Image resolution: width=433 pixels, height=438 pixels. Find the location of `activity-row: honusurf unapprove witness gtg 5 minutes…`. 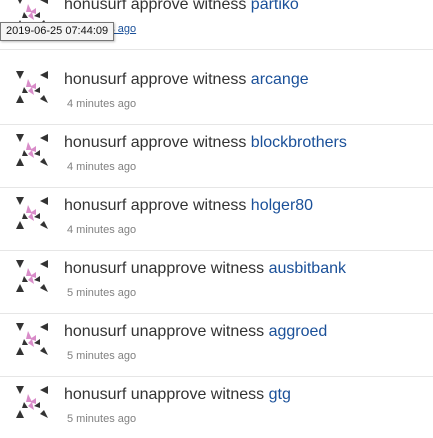

activity-row: honusurf unapprove witness gtg 5 minutes… is located at coordinates (216, 408).